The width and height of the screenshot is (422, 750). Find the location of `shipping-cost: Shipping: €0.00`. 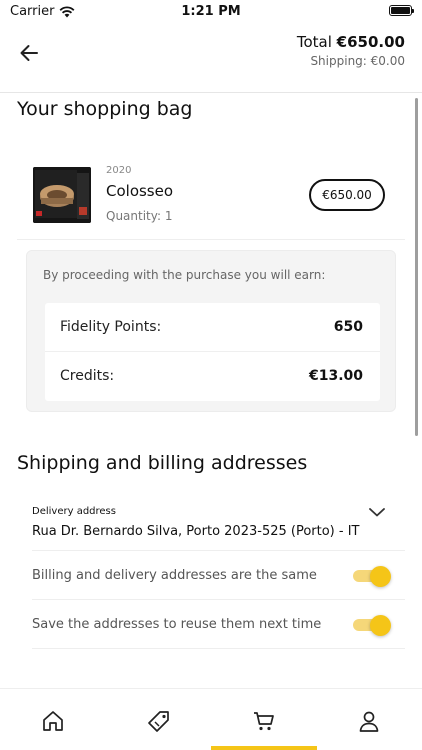

shipping-cost: Shipping: €0.00 is located at coordinates (357, 61).